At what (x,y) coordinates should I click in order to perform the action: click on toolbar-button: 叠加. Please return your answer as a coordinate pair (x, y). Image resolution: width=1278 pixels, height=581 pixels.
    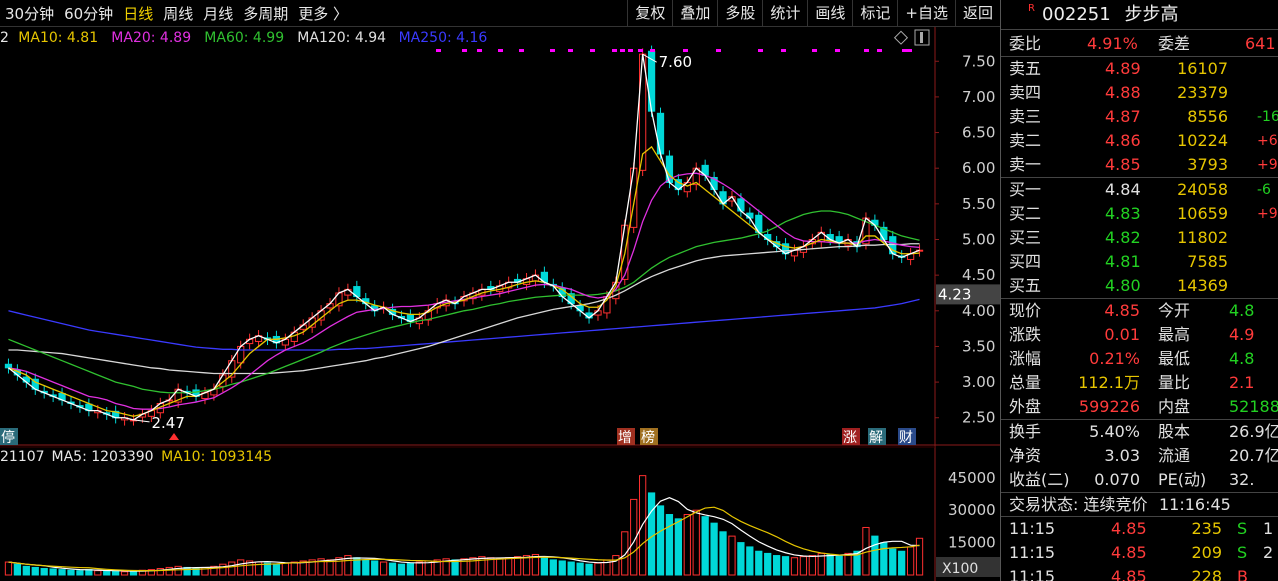
    Looking at the image, I should click on (694, 13).